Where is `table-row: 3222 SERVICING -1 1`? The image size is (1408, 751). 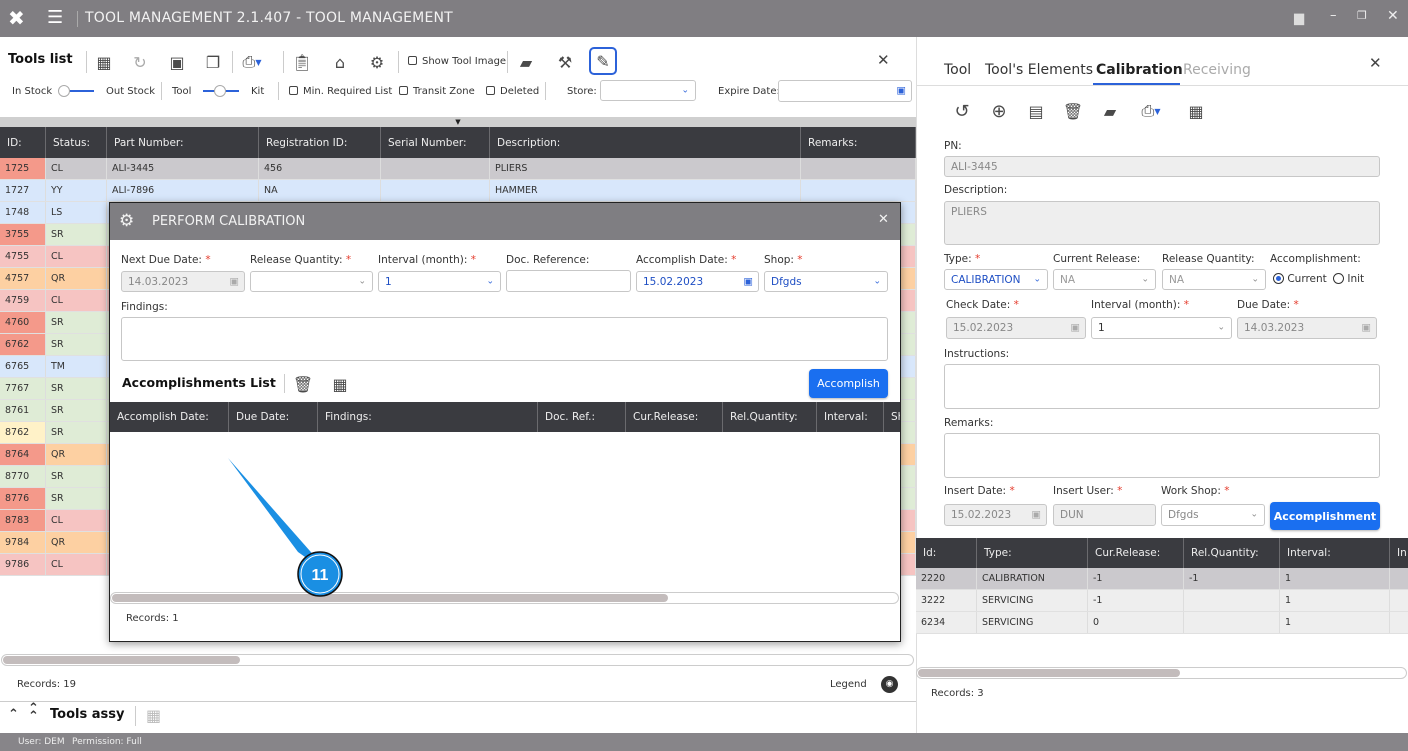 table-row: 3222 SERVICING -1 1 is located at coordinates (1162, 601).